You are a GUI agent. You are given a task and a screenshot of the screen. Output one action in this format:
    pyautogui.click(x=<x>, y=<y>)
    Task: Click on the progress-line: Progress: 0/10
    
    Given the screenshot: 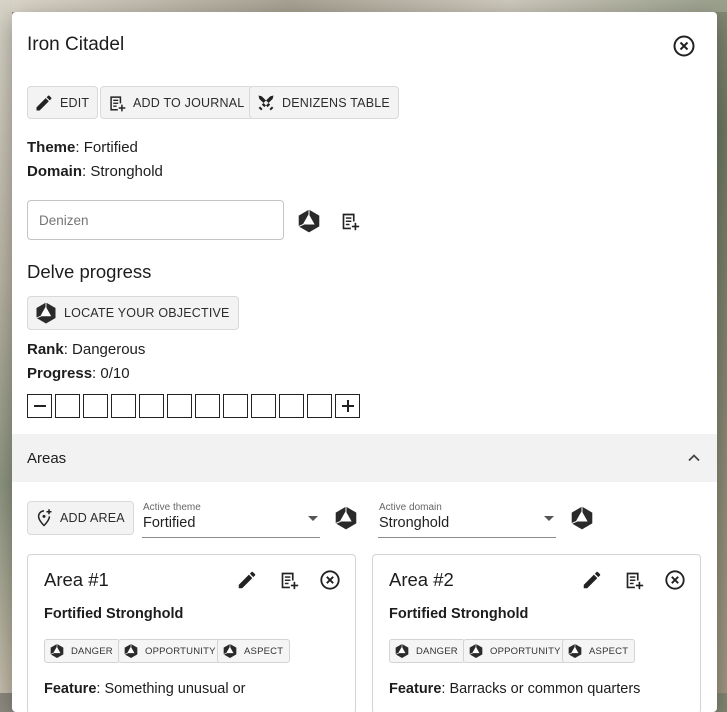 What is the action you would take?
    pyautogui.click(x=78, y=373)
    